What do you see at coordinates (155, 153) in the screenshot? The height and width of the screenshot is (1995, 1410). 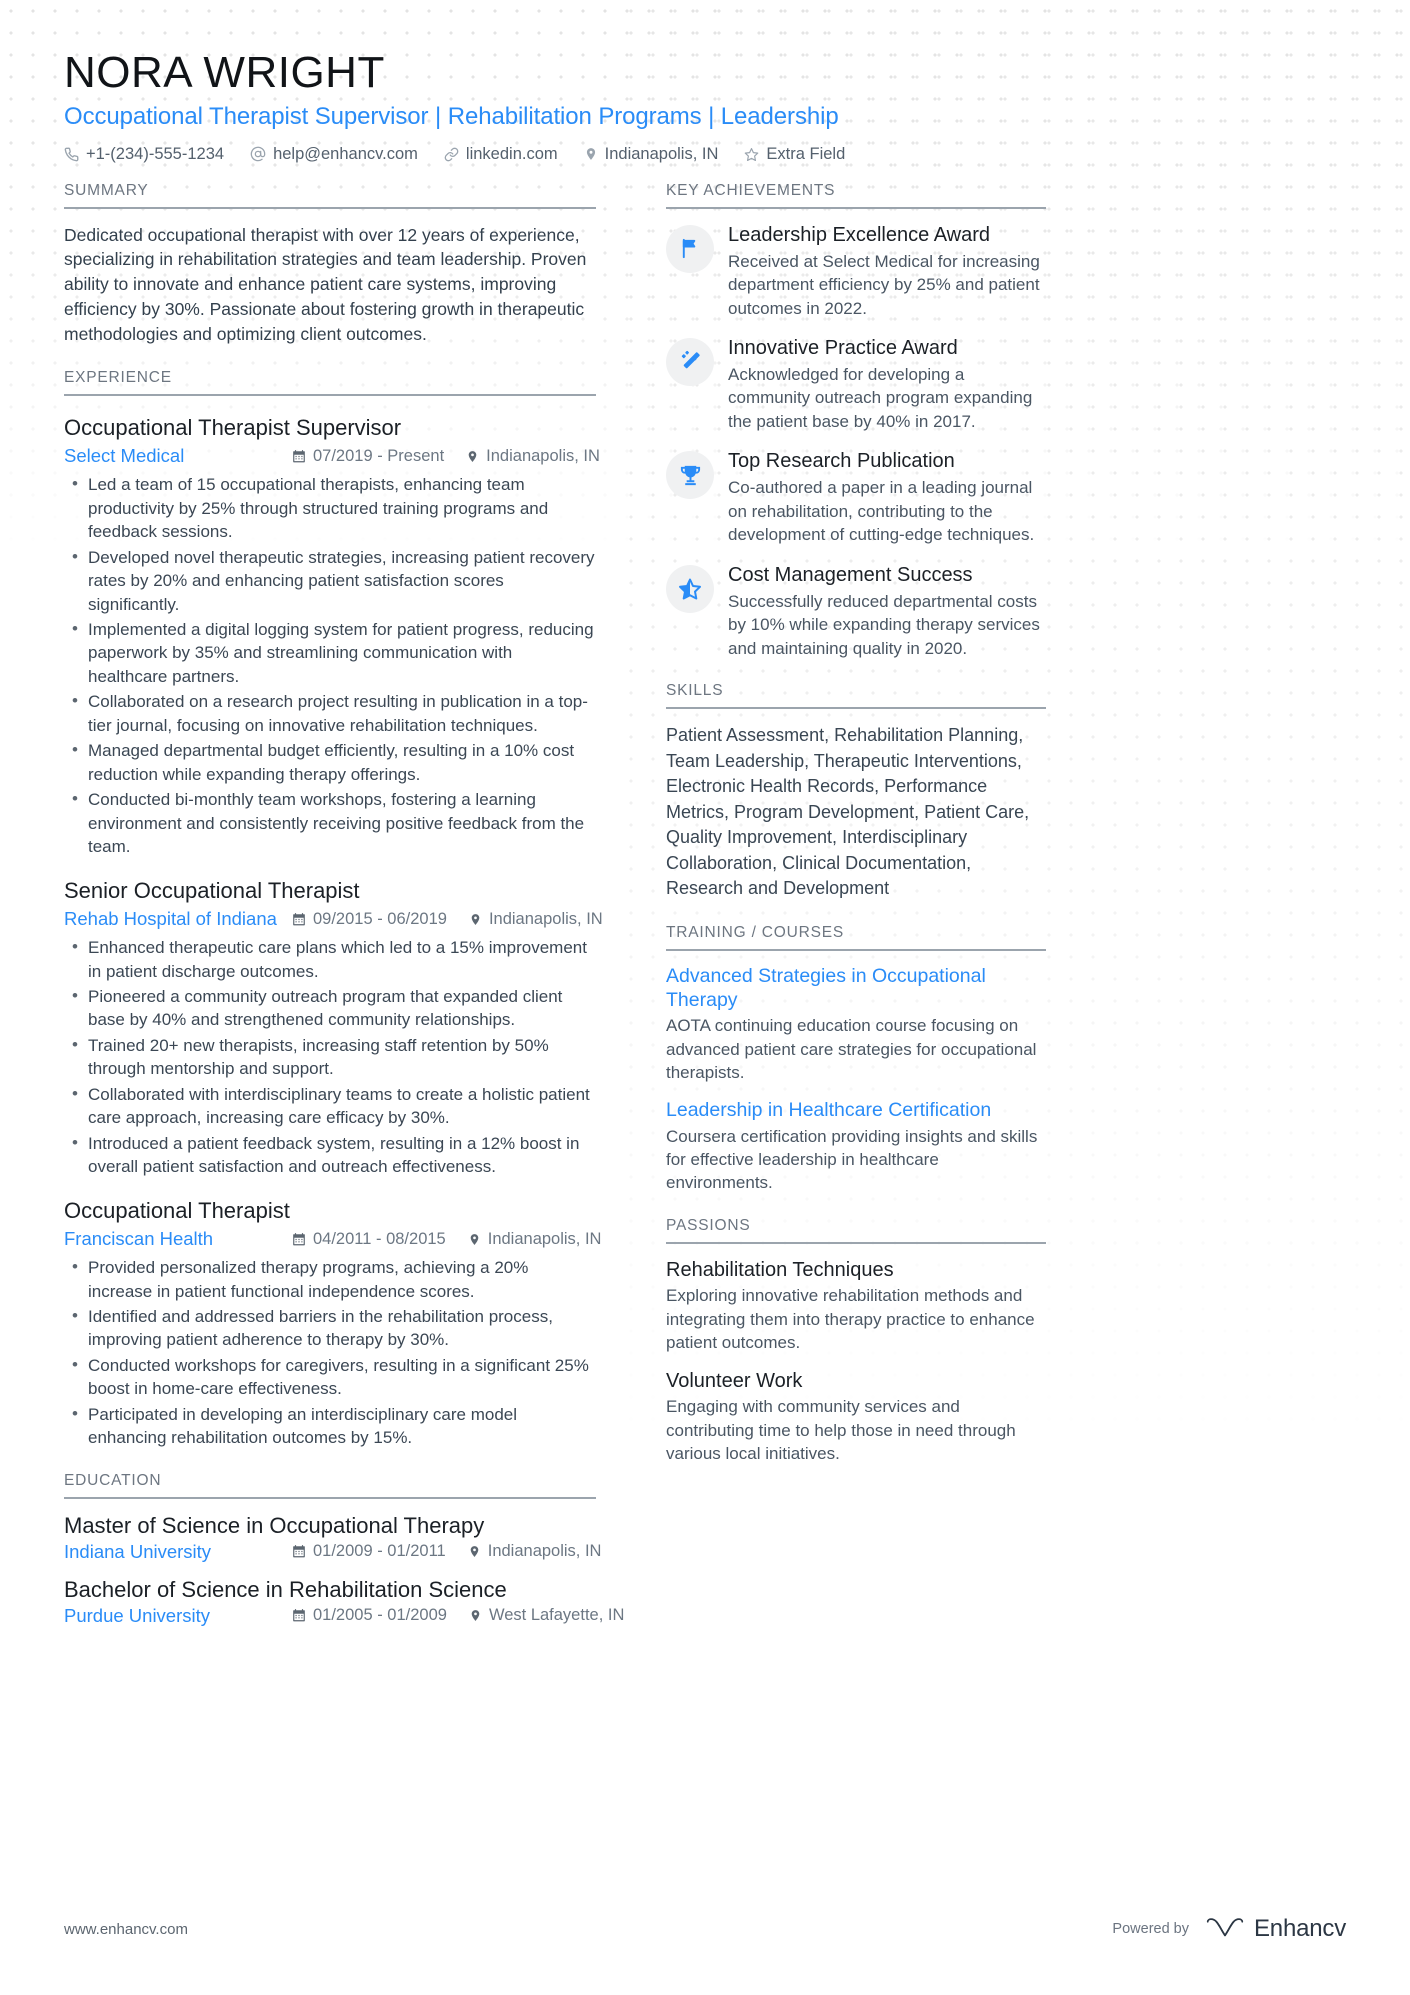 I see `contact-phone-text: +1-(234)-555-1234` at bounding box center [155, 153].